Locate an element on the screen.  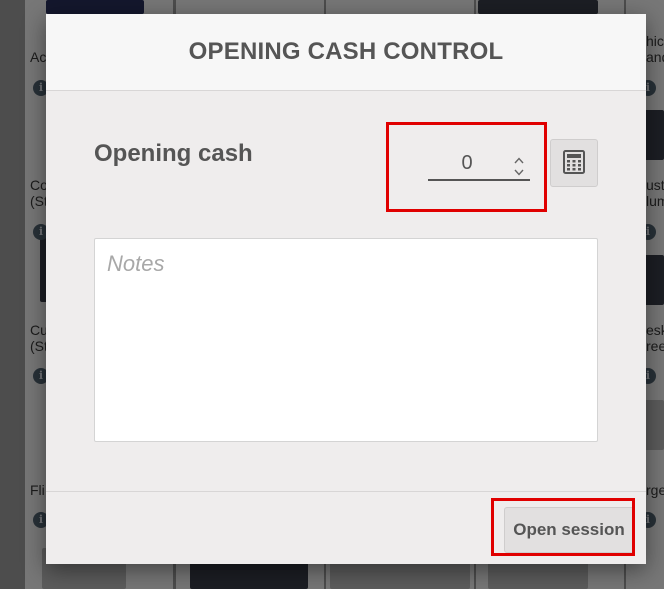
dialog-header: OPENING CASH CONTROL is located at coordinates (346, 52).